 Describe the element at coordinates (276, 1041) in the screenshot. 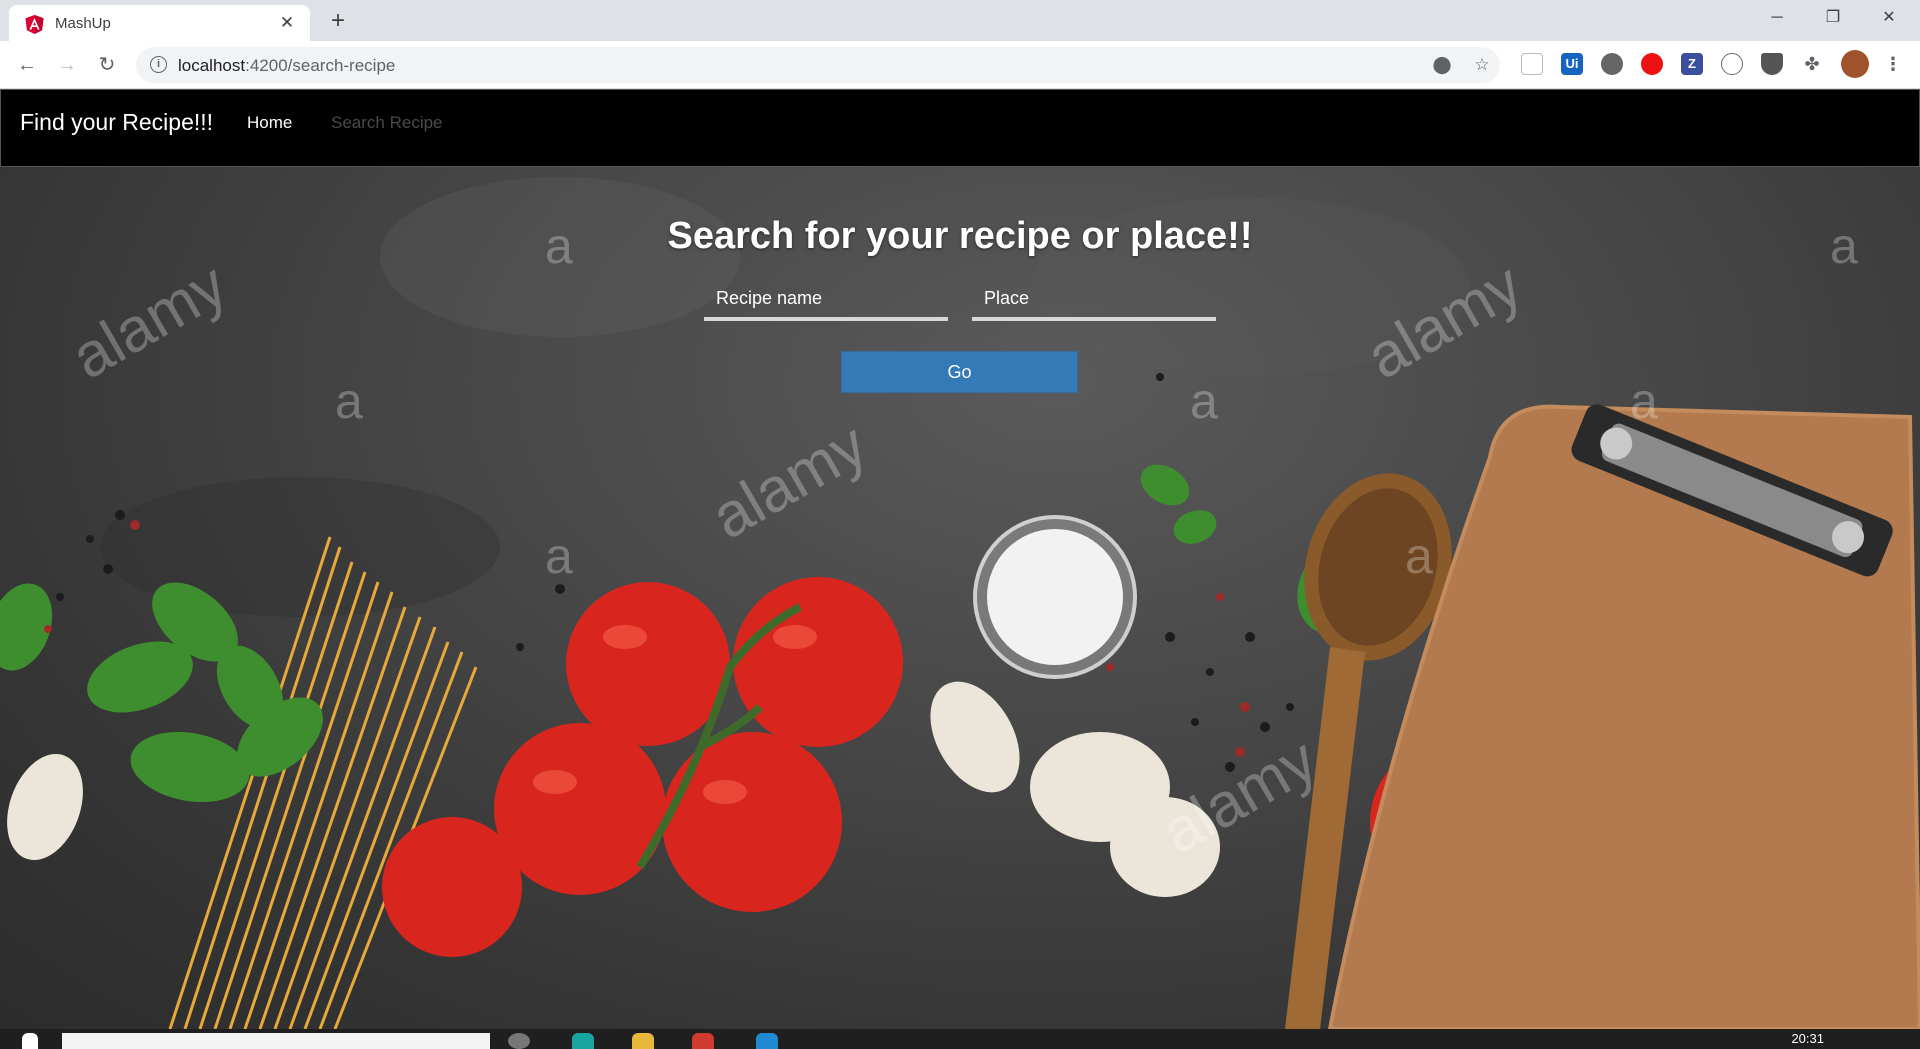

I see `taskbar-search-box` at that location.